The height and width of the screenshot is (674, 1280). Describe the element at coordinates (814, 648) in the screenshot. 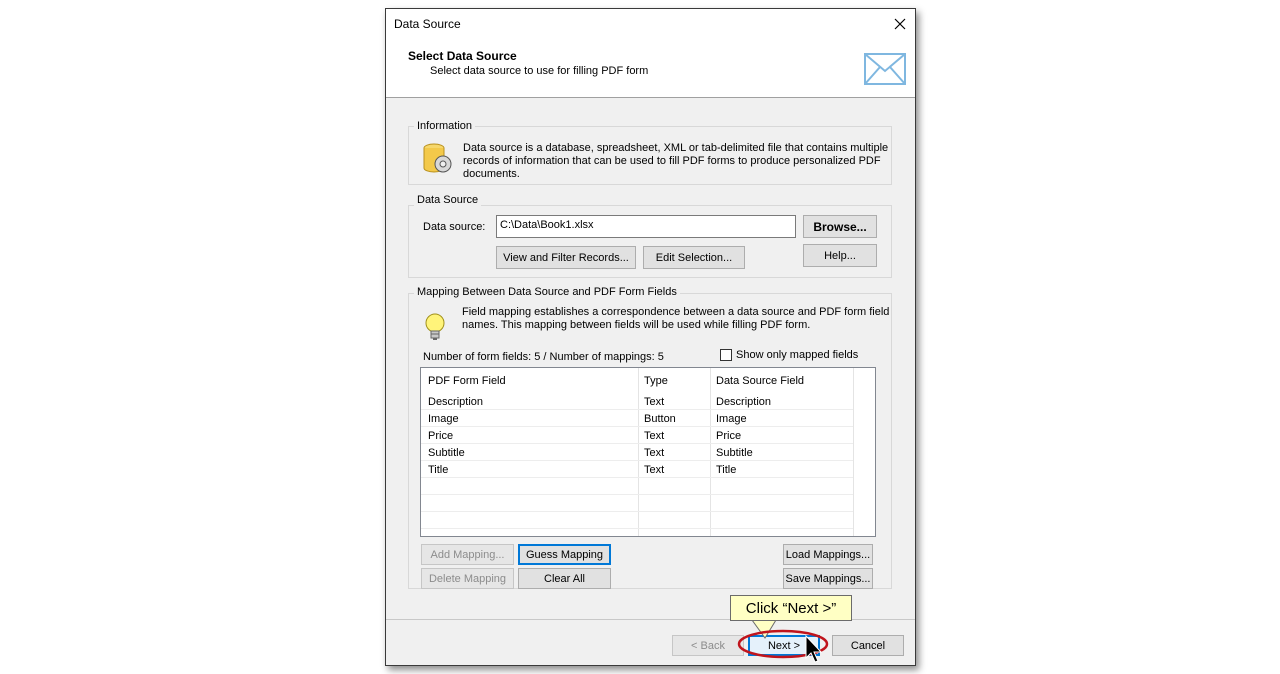

I see `mouse-cursor-icon` at that location.